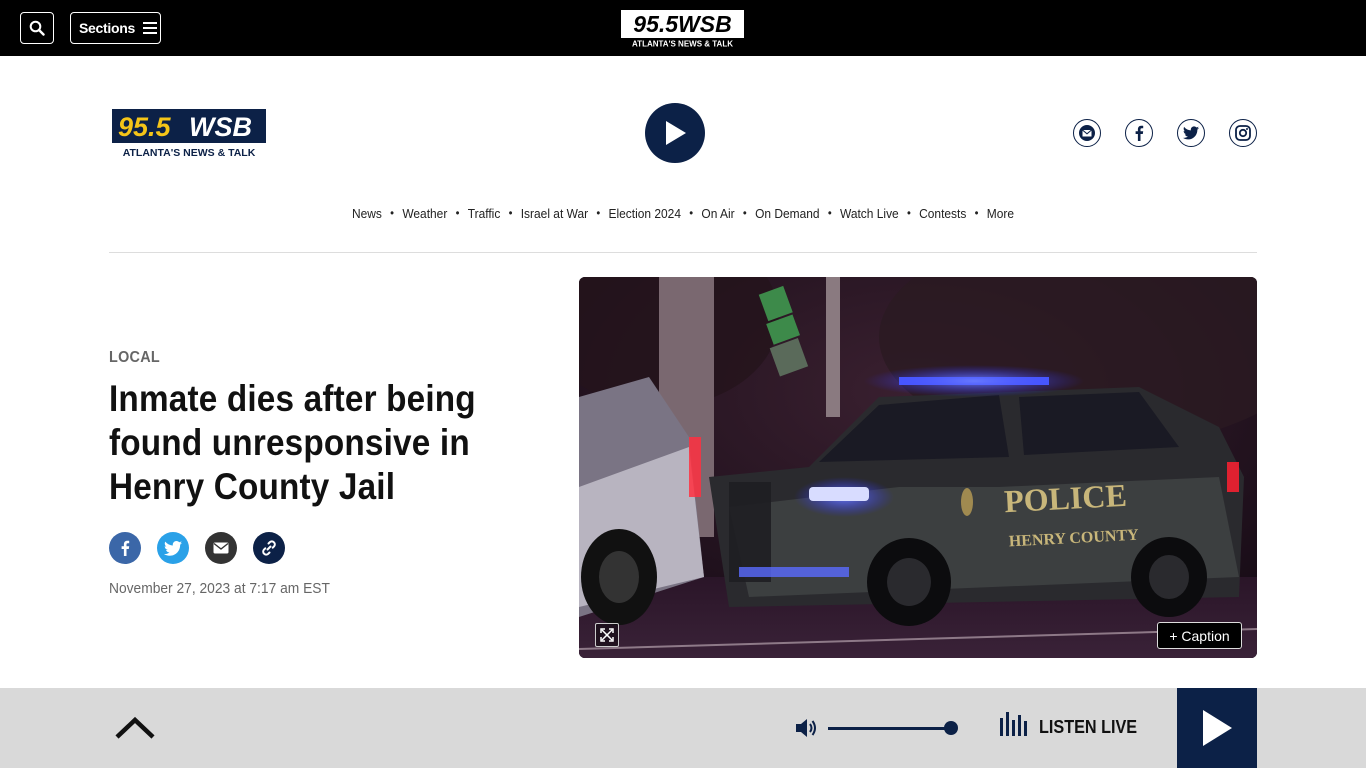 The height and width of the screenshot is (768, 1366). Describe the element at coordinates (1065, 498) in the screenshot. I see `photo-police-text: POLICE` at that location.